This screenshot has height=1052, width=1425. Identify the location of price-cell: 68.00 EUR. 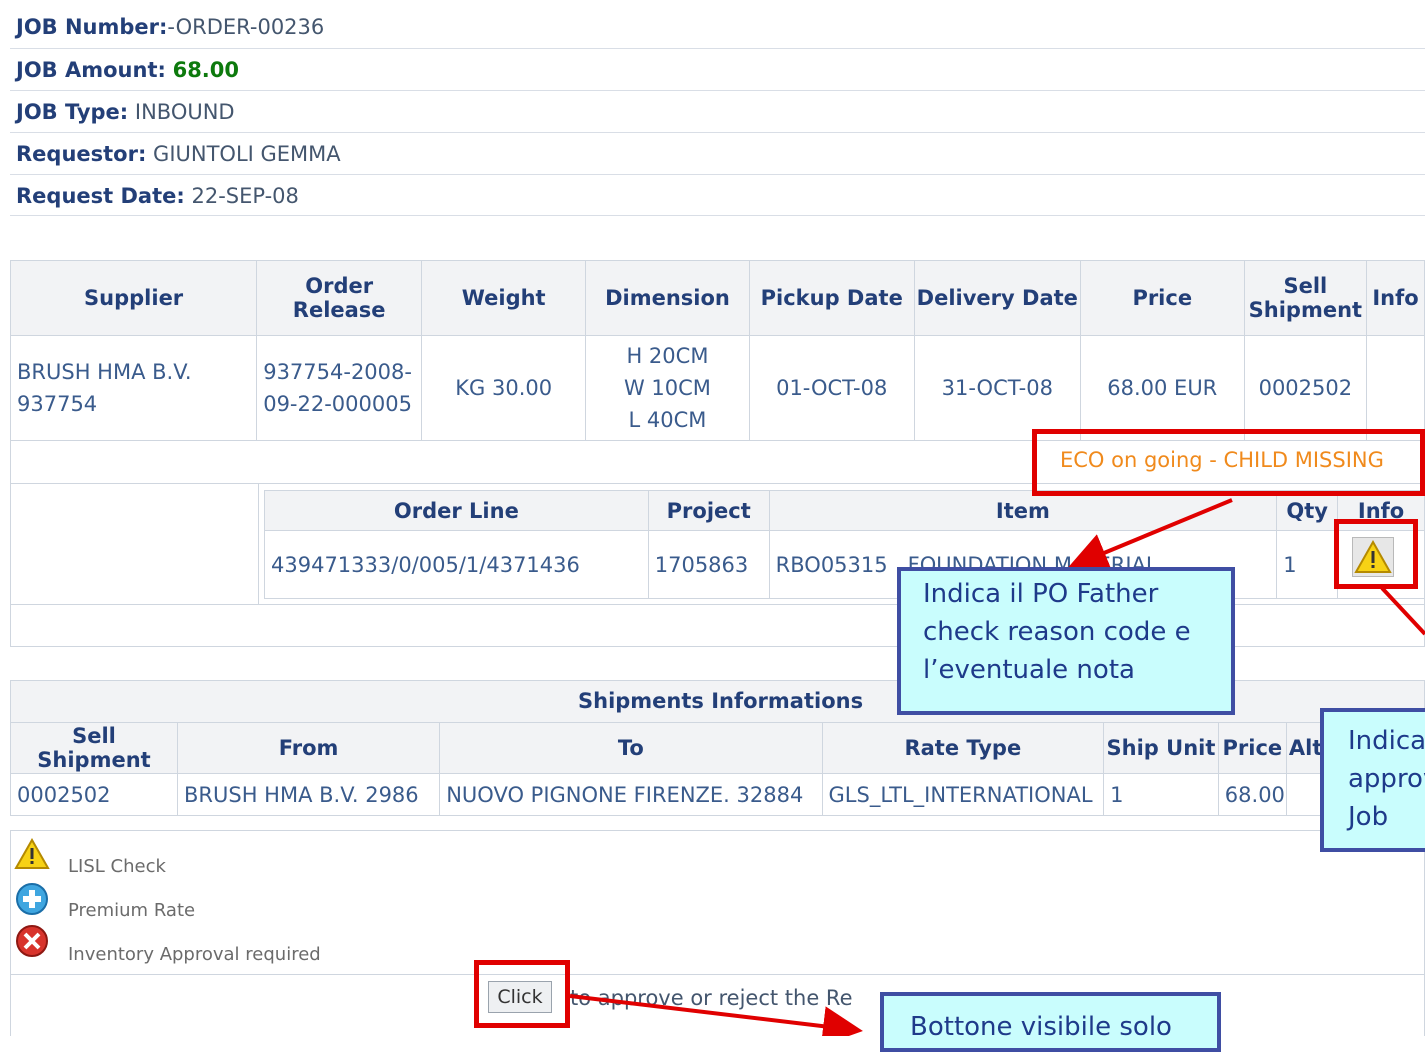
(1162, 388).